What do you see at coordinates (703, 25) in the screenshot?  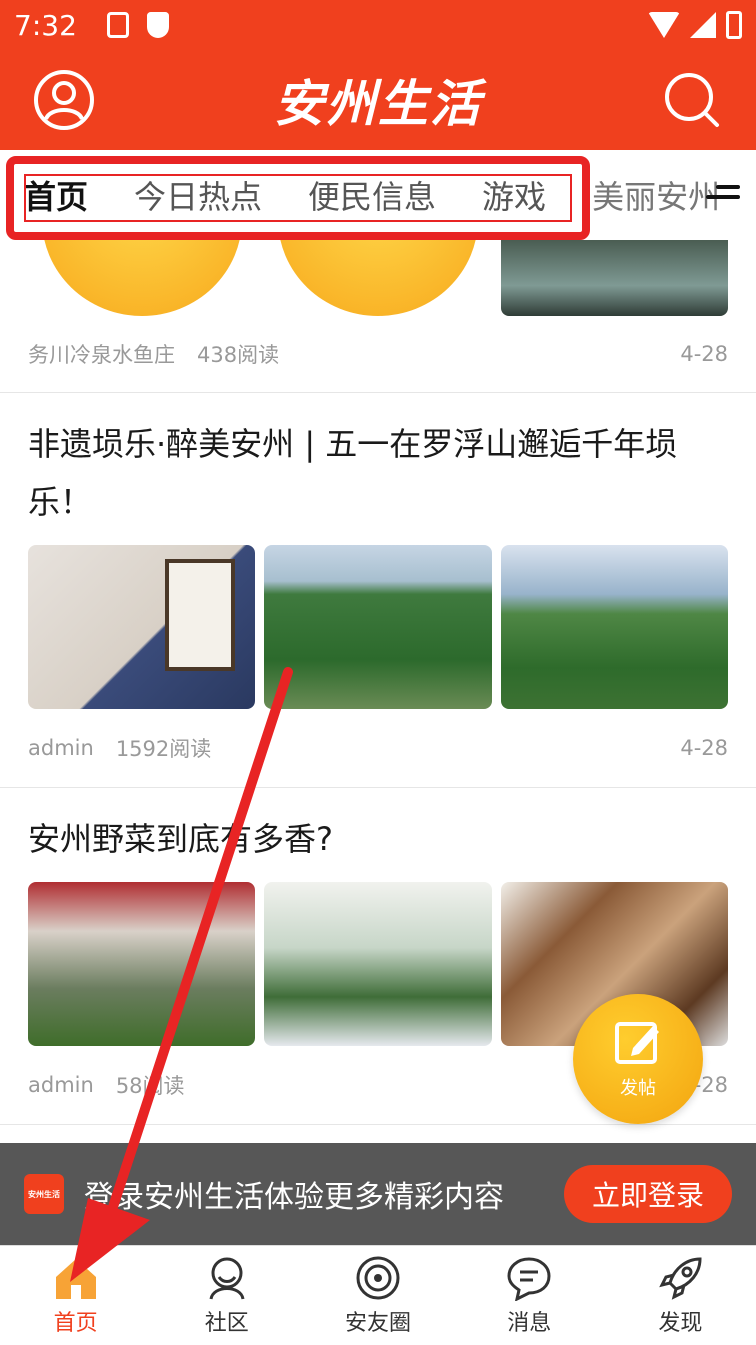 I see `signal-icon` at bounding box center [703, 25].